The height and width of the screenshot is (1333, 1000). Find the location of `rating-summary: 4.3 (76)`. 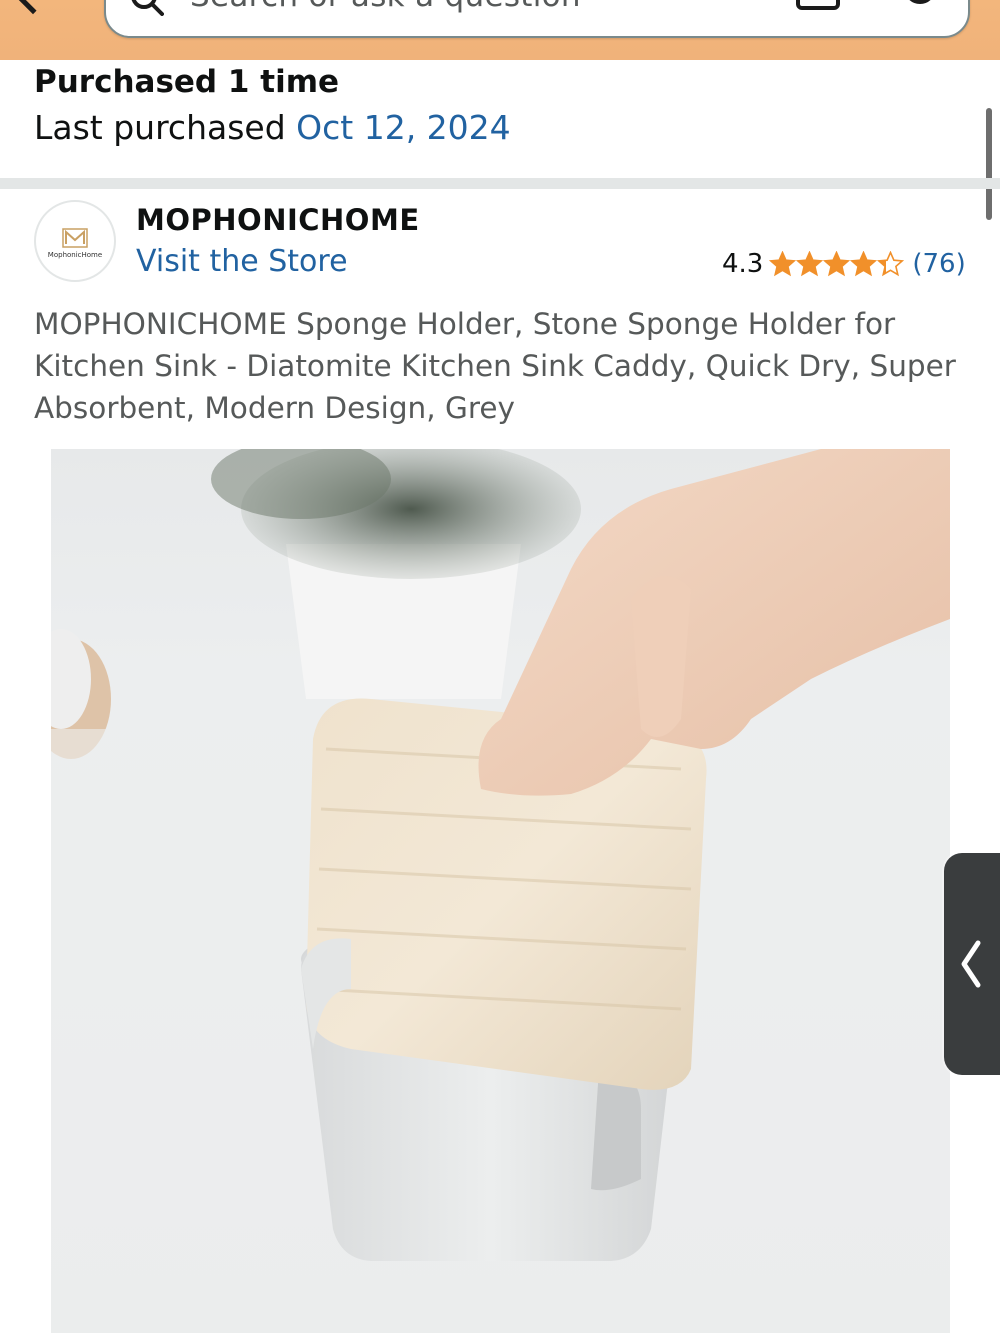

rating-summary: 4.3 (76) is located at coordinates (844, 264).